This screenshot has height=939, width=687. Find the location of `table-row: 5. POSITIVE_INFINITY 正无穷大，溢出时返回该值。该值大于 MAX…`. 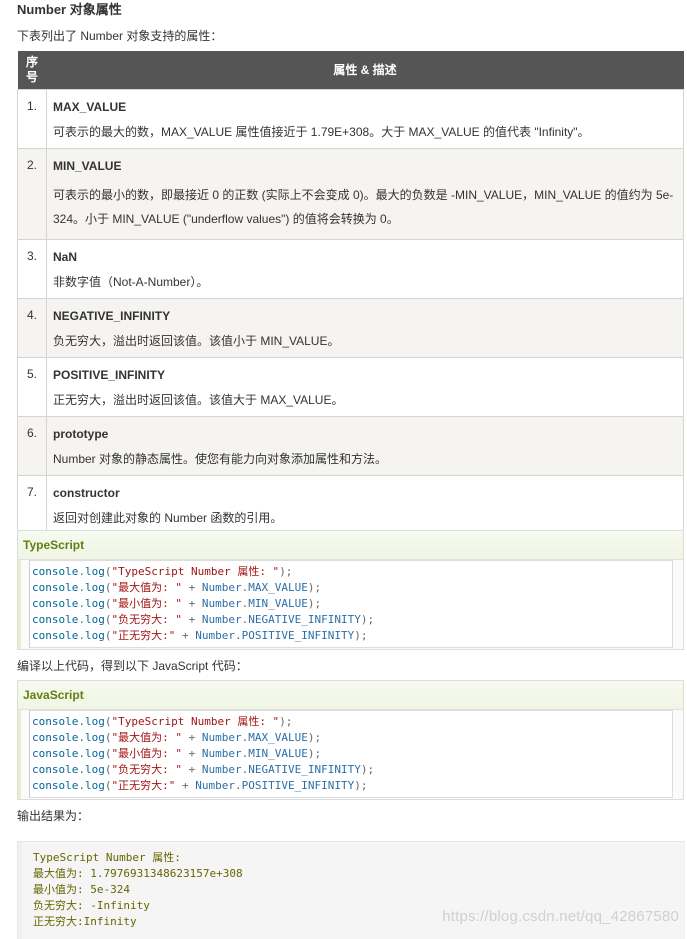

table-row: 5. POSITIVE_INFINITY 正无穷大，溢出时返回该值。该值大于 MAX… is located at coordinates (350, 387).